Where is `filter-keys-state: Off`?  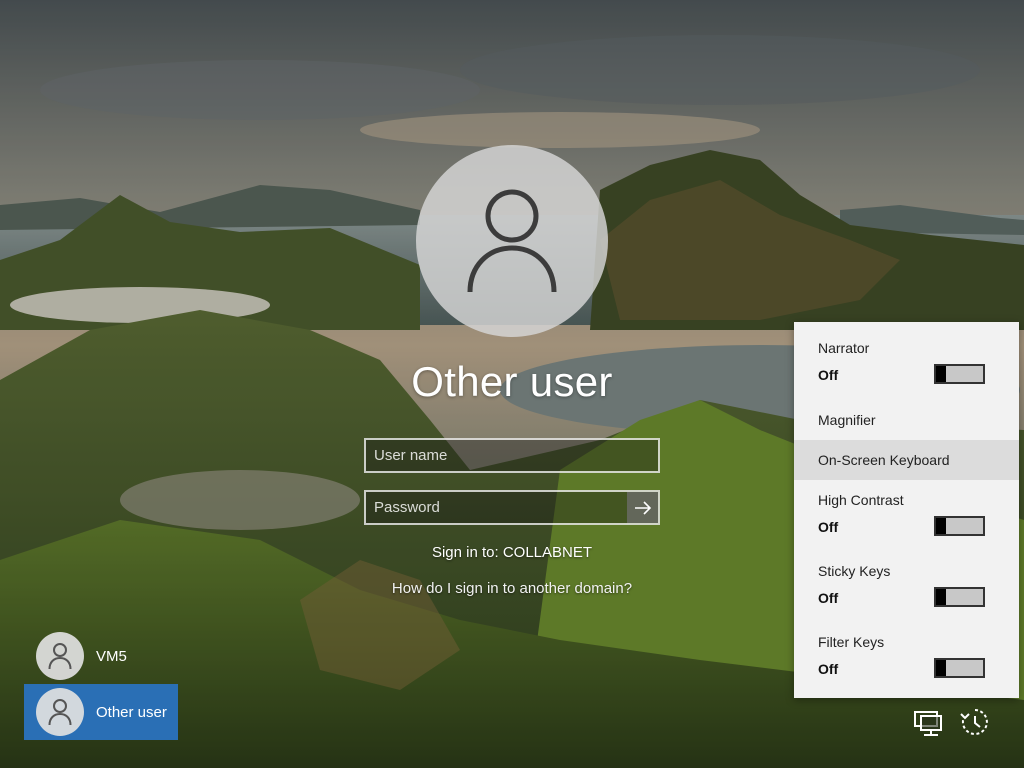 filter-keys-state: Off is located at coordinates (828, 669).